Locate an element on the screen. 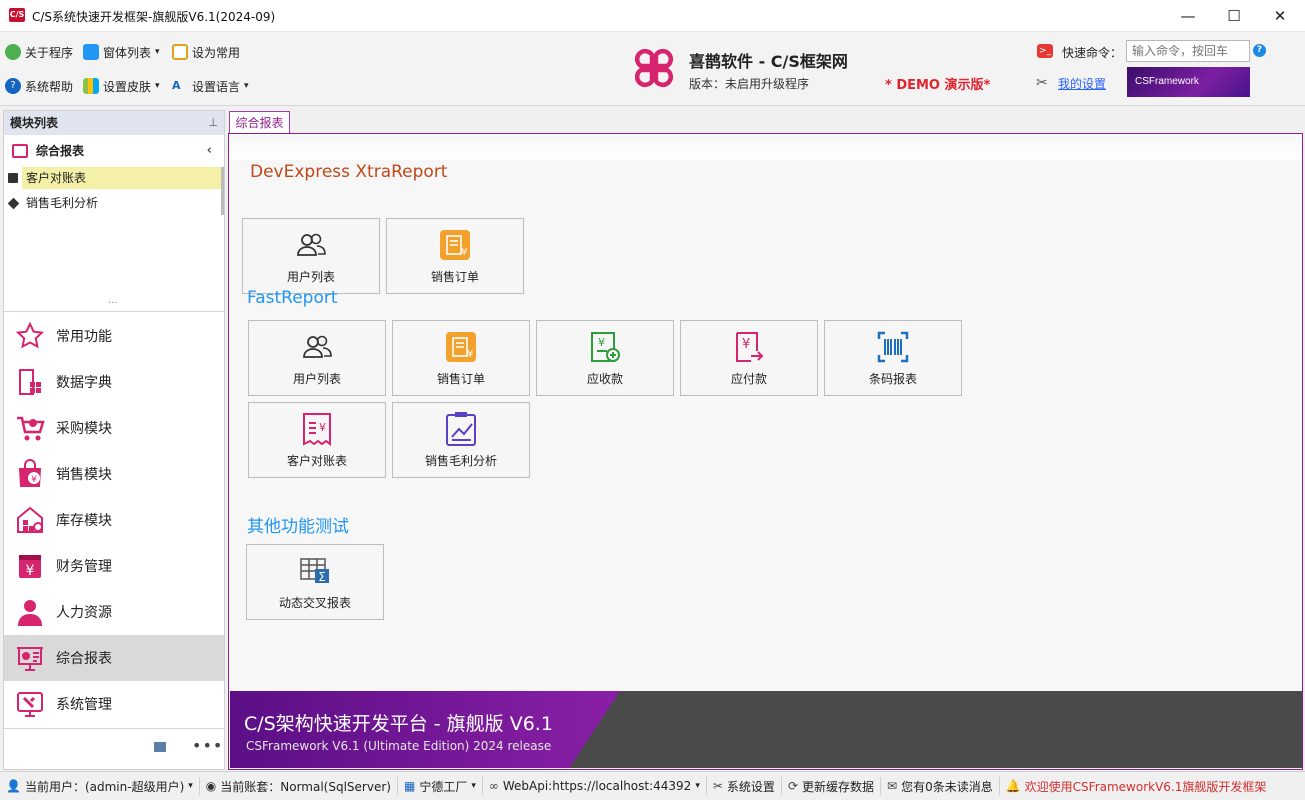  about-icon is located at coordinates (13, 52).